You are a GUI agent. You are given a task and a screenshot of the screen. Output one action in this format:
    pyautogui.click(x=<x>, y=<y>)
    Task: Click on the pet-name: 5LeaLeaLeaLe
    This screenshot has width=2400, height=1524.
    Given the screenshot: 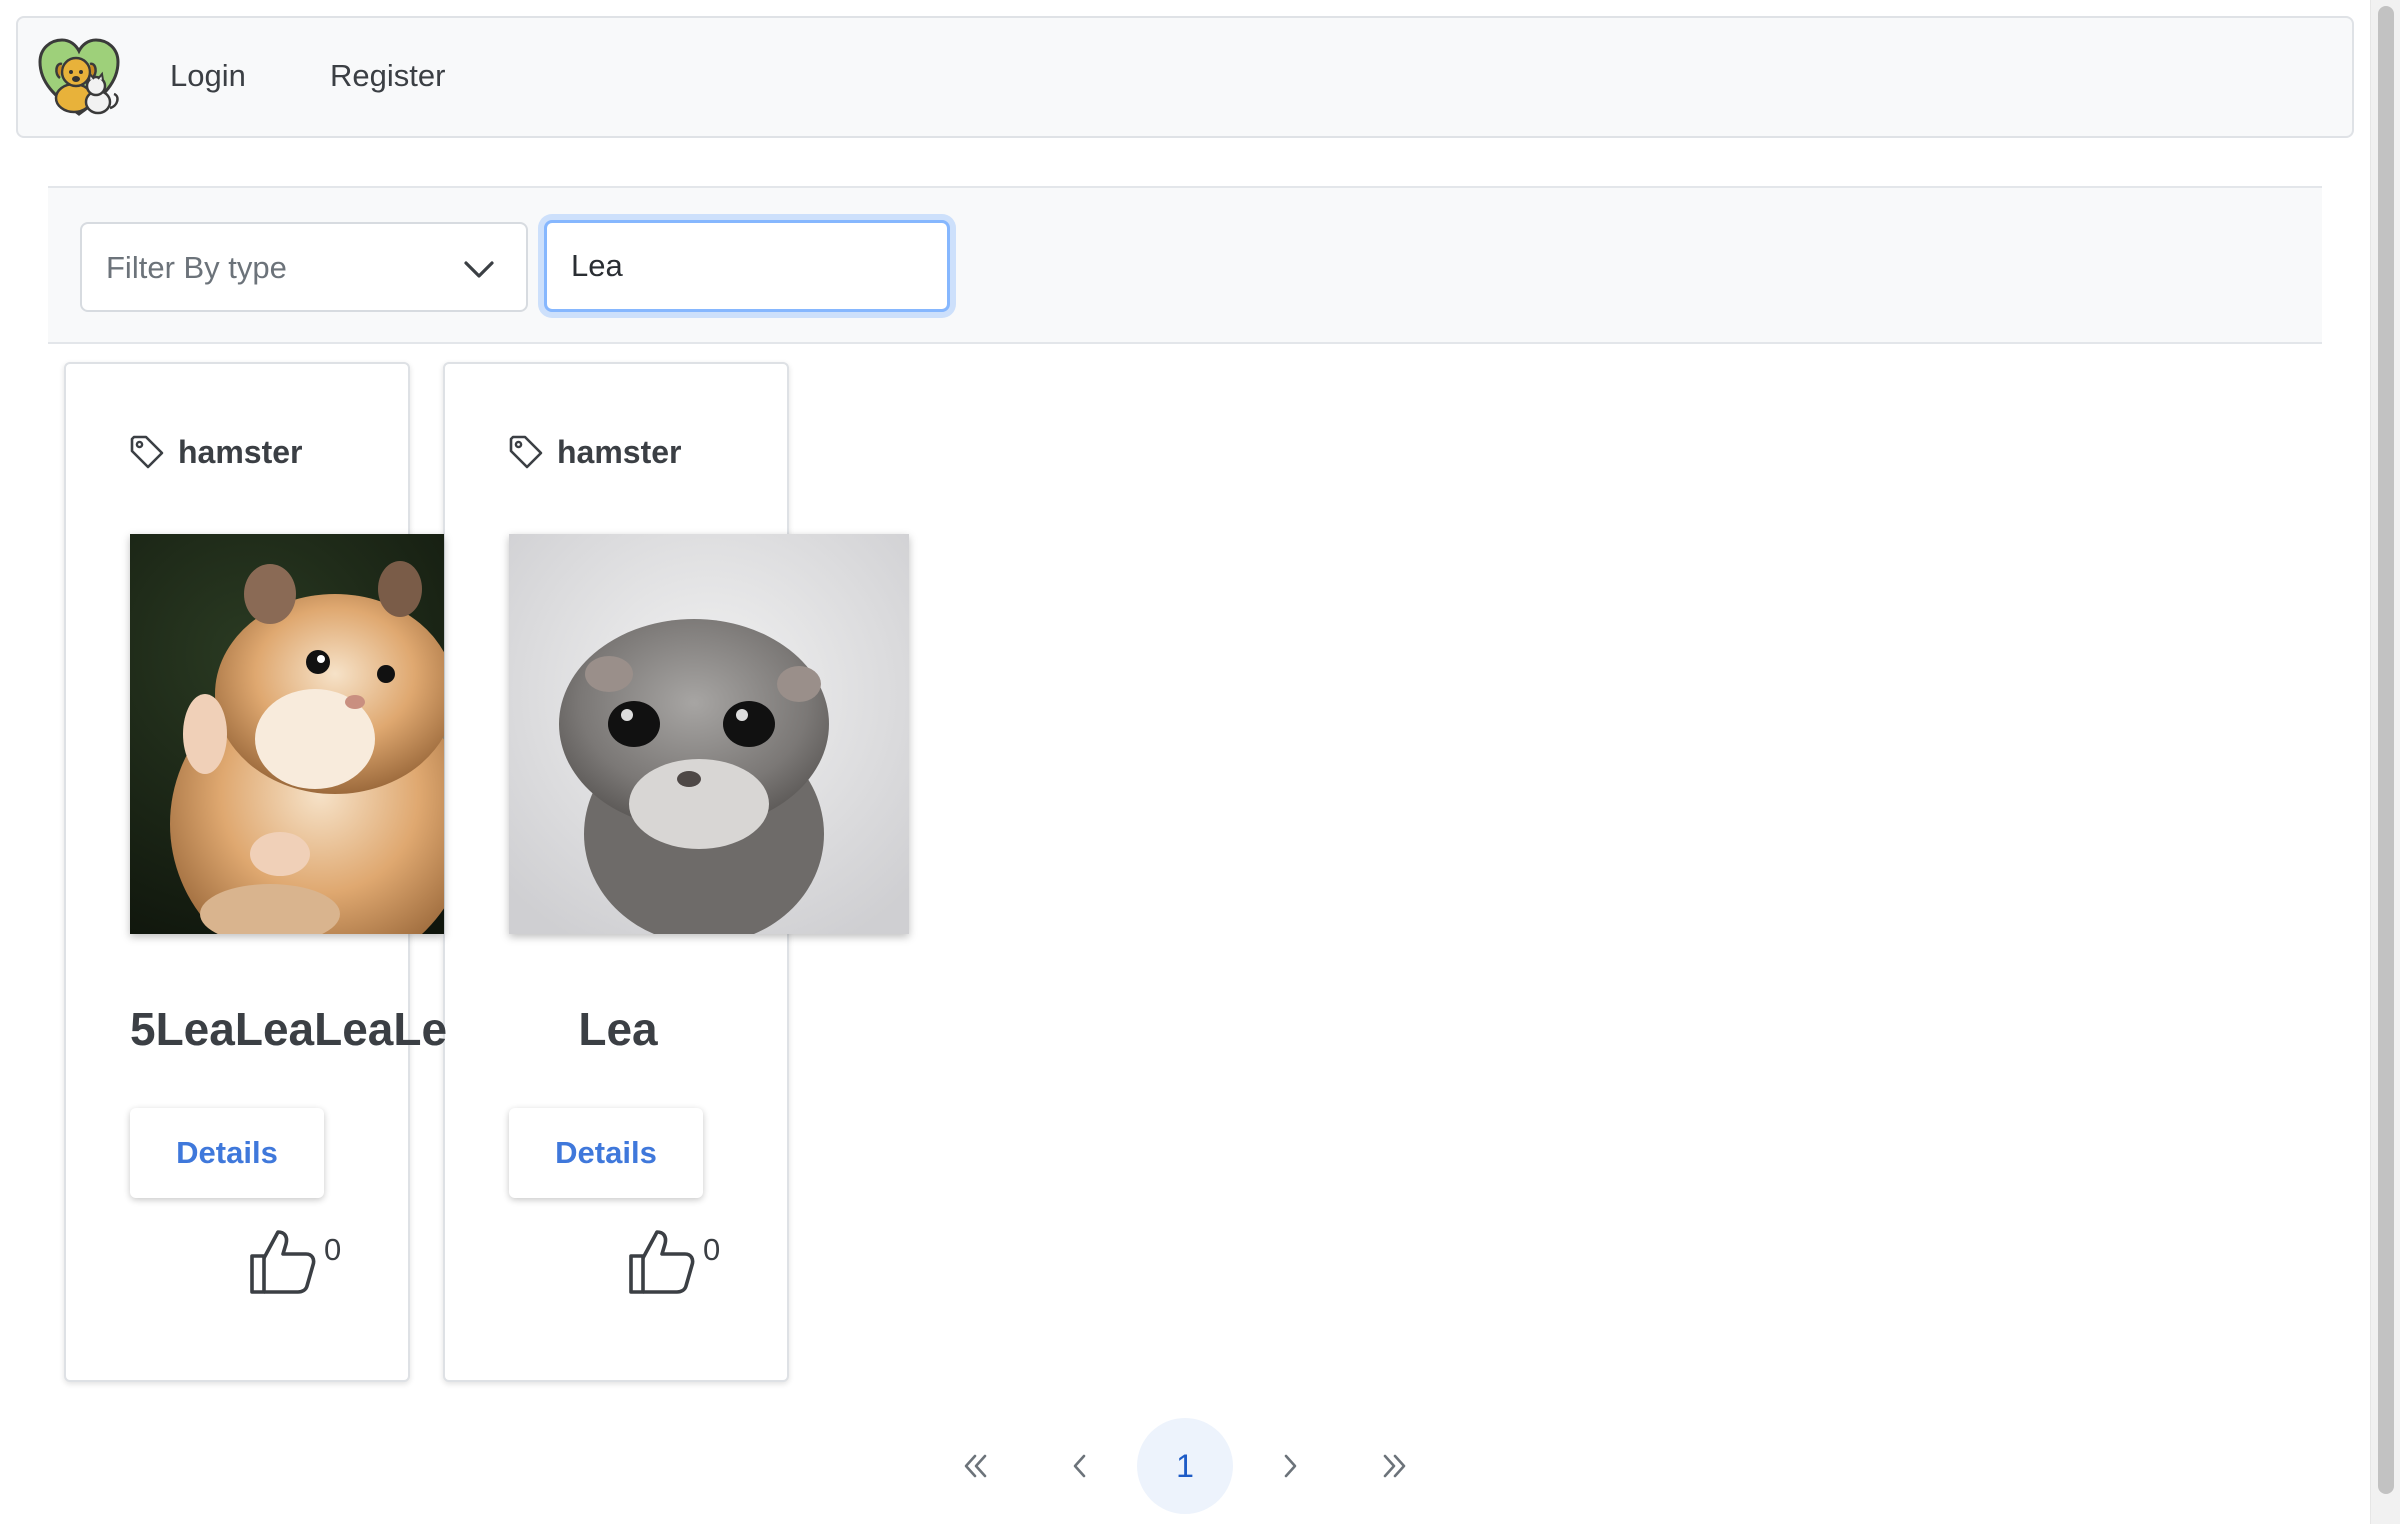 What is the action you would take?
    pyautogui.click(x=289, y=1029)
    